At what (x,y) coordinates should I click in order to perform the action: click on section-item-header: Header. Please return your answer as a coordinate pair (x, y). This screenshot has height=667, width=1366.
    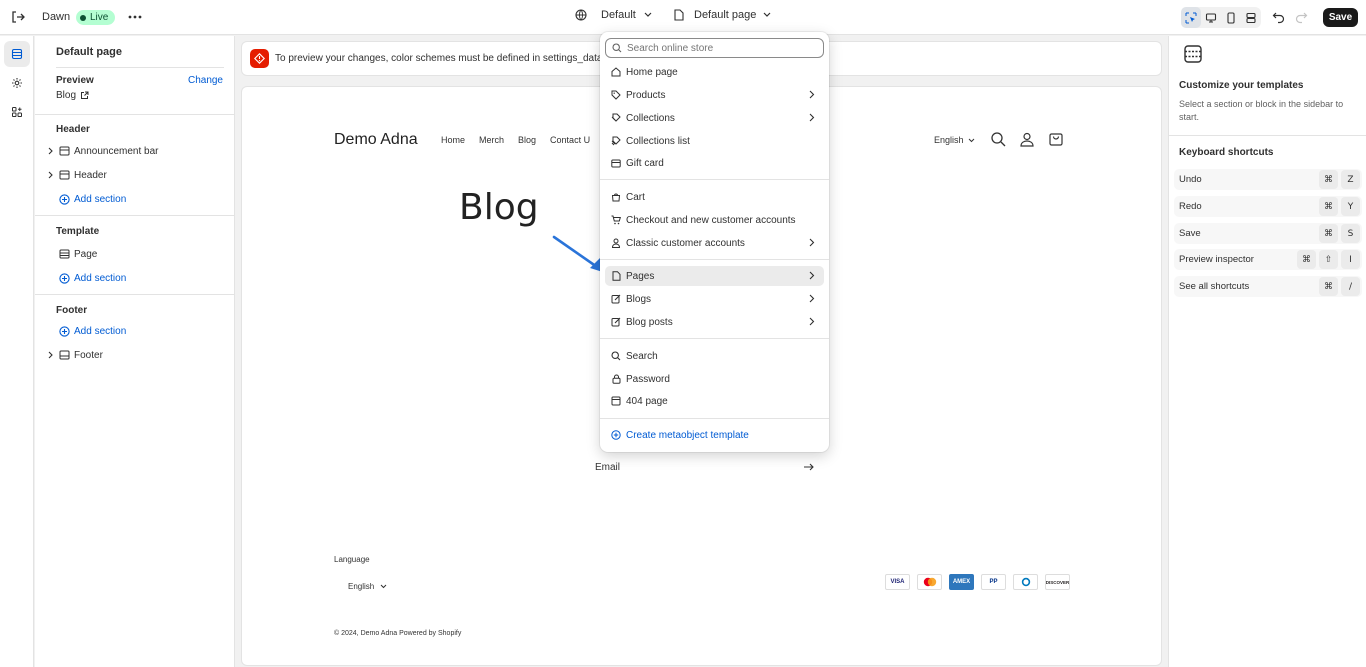
    Looking at the image, I should click on (135, 175).